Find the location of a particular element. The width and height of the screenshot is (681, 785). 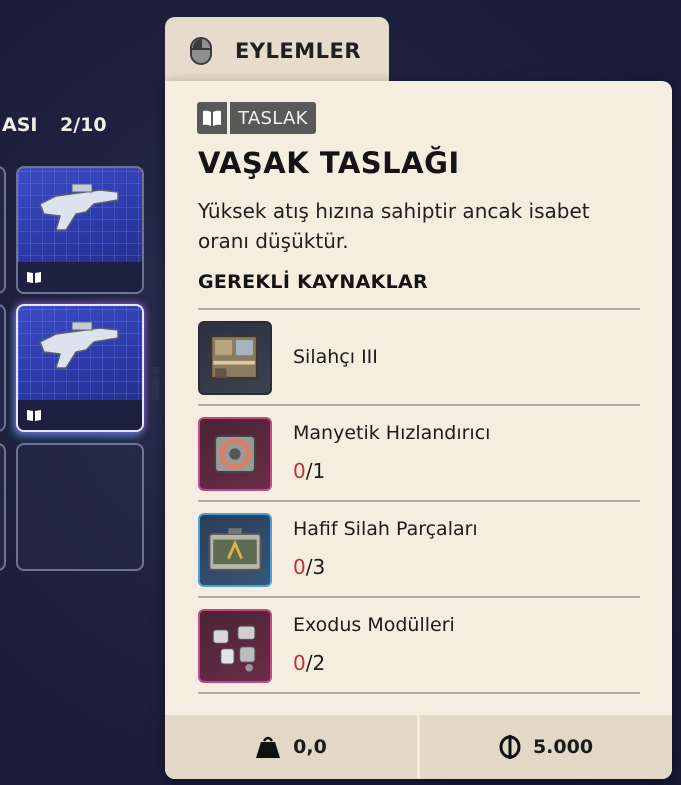

actions-tab: EYLEMLER is located at coordinates (277, 51).